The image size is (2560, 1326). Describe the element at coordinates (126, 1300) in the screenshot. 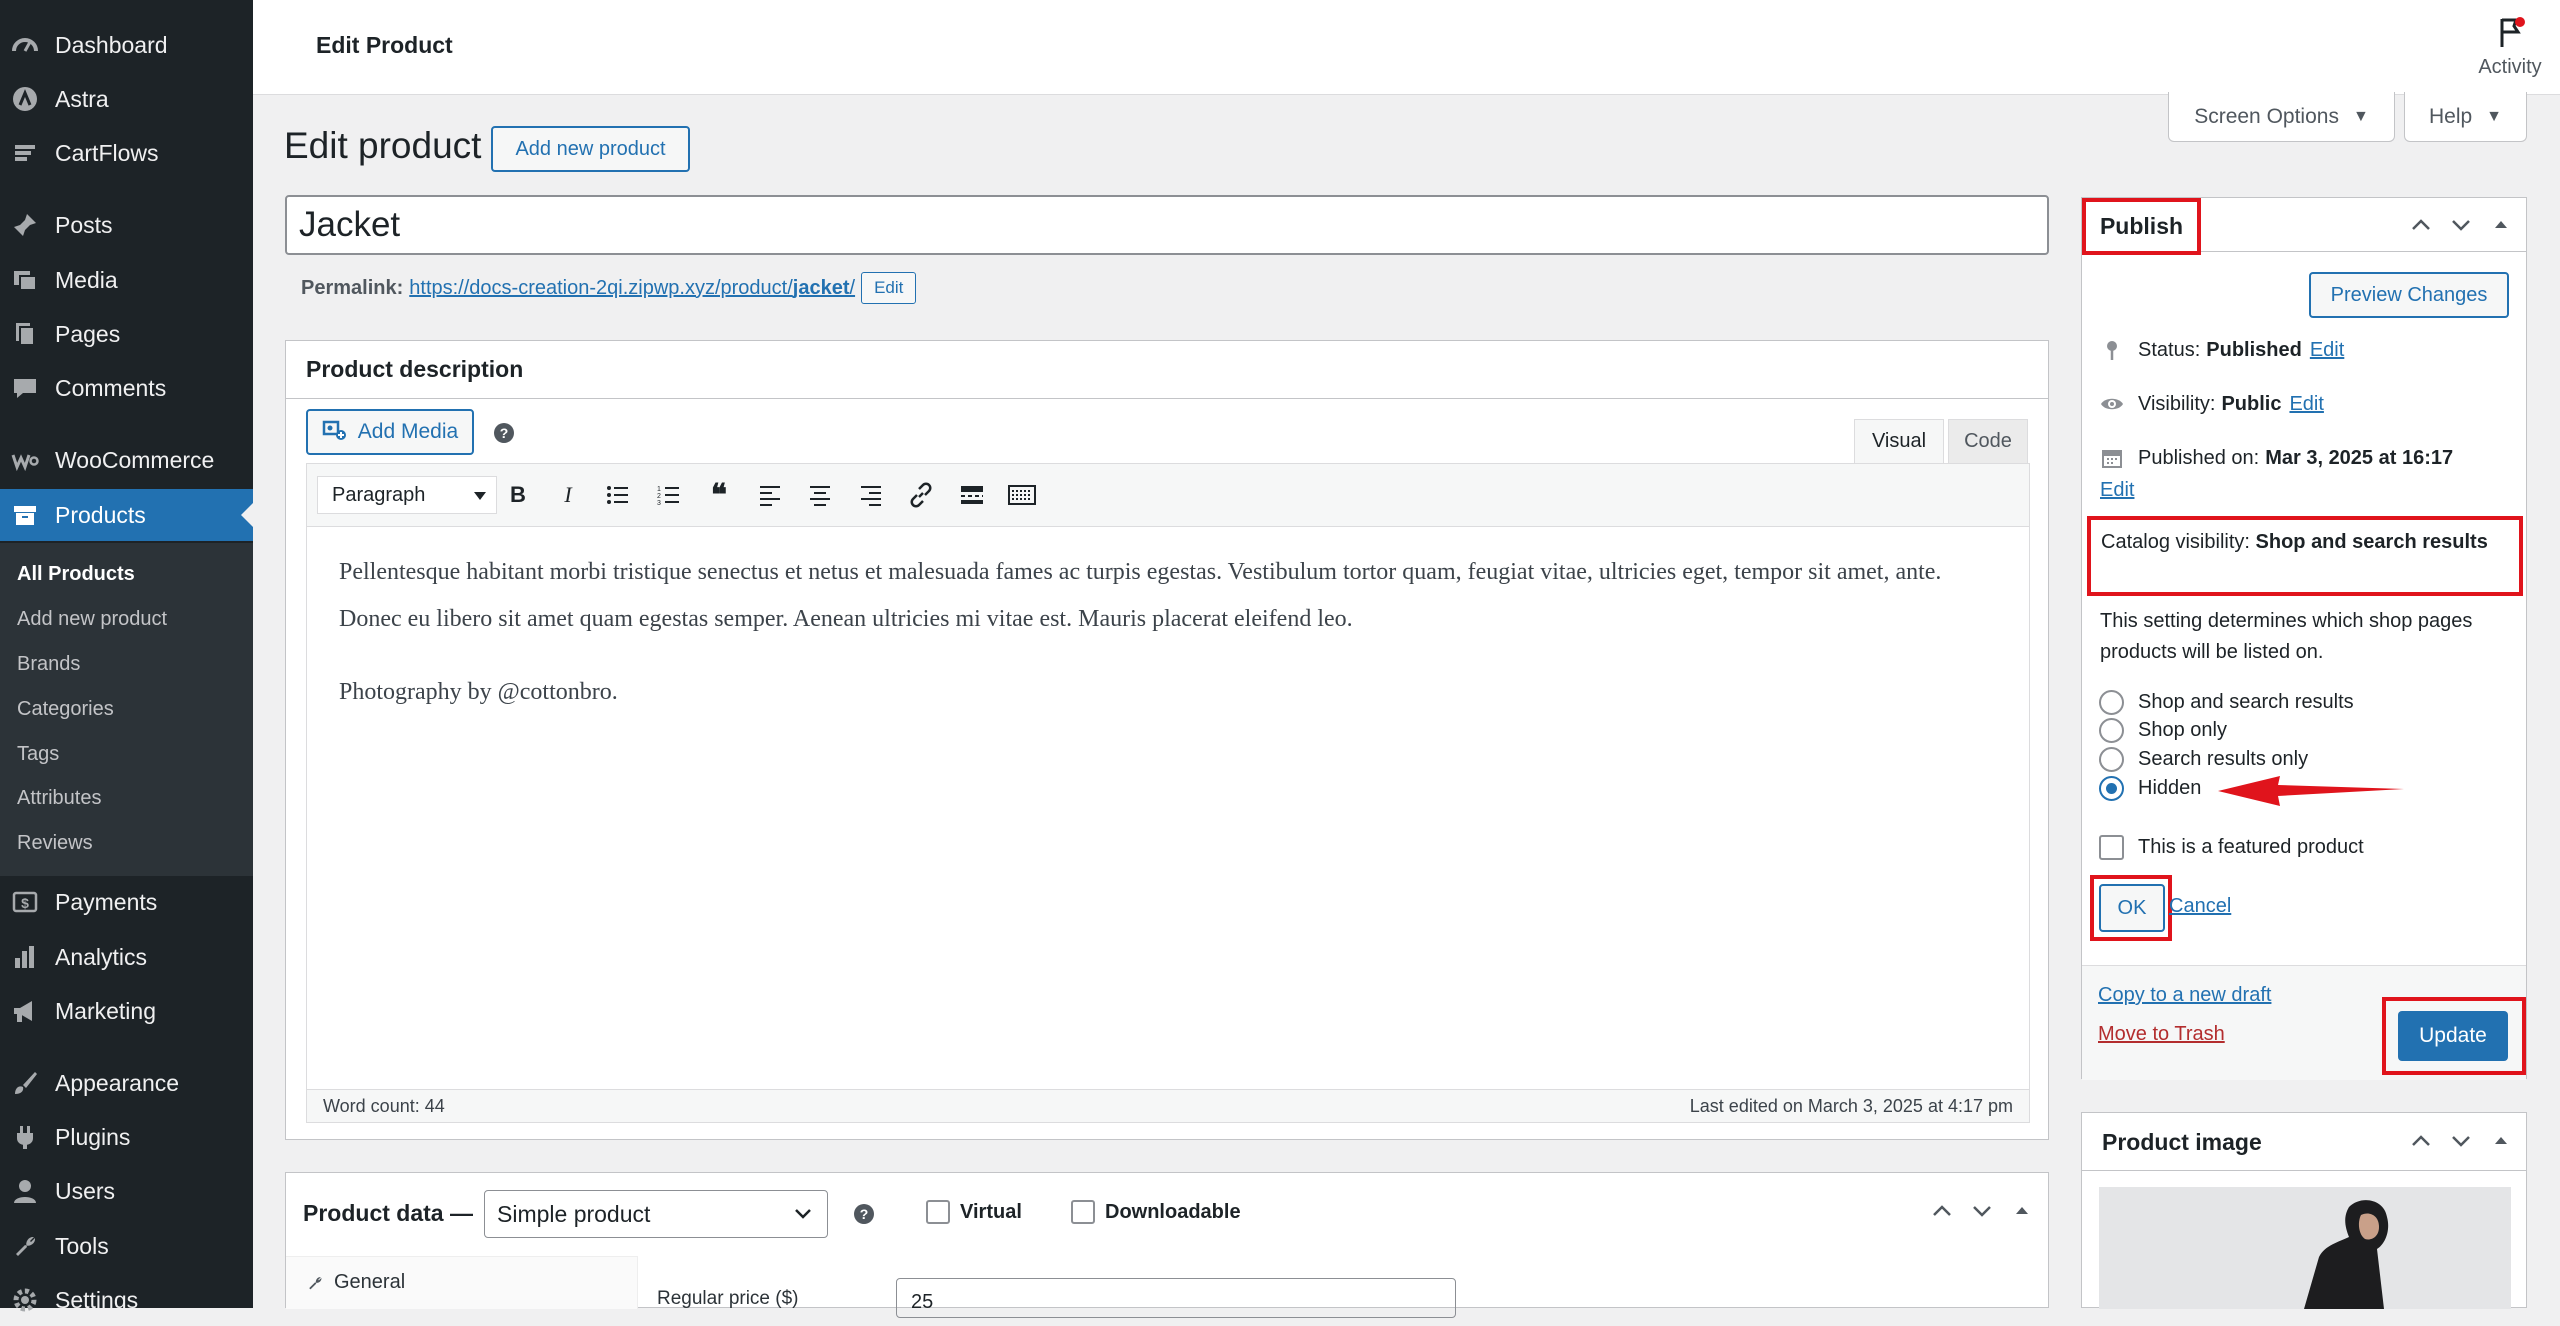

I see `menu-settings: Settings` at that location.